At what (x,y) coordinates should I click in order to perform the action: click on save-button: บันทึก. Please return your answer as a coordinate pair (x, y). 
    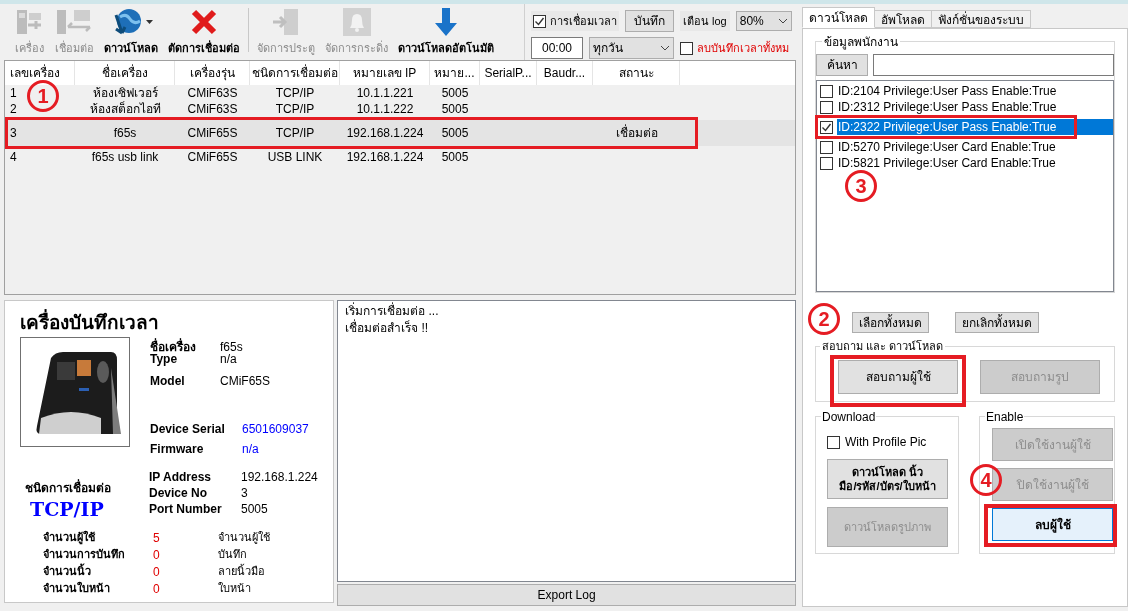
    Looking at the image, I should click on (649, 21).